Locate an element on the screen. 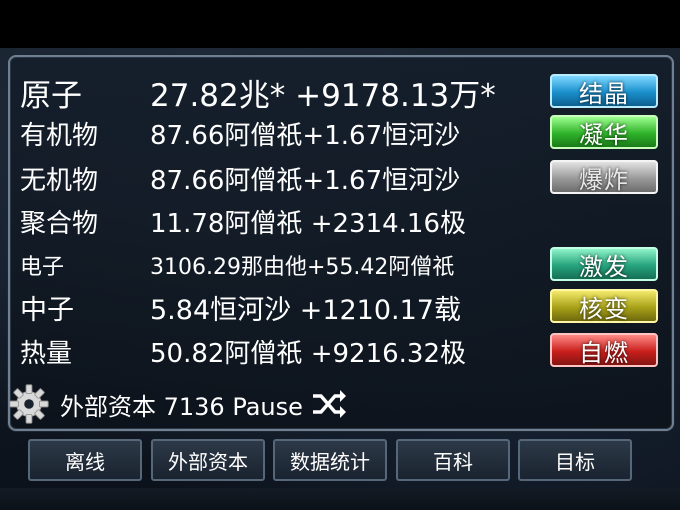 This screenshot has width=680, height=510. resource-row-neutron: 中子 5.84恒河沙 +1210.17载 is located at coordinates (240, 307).